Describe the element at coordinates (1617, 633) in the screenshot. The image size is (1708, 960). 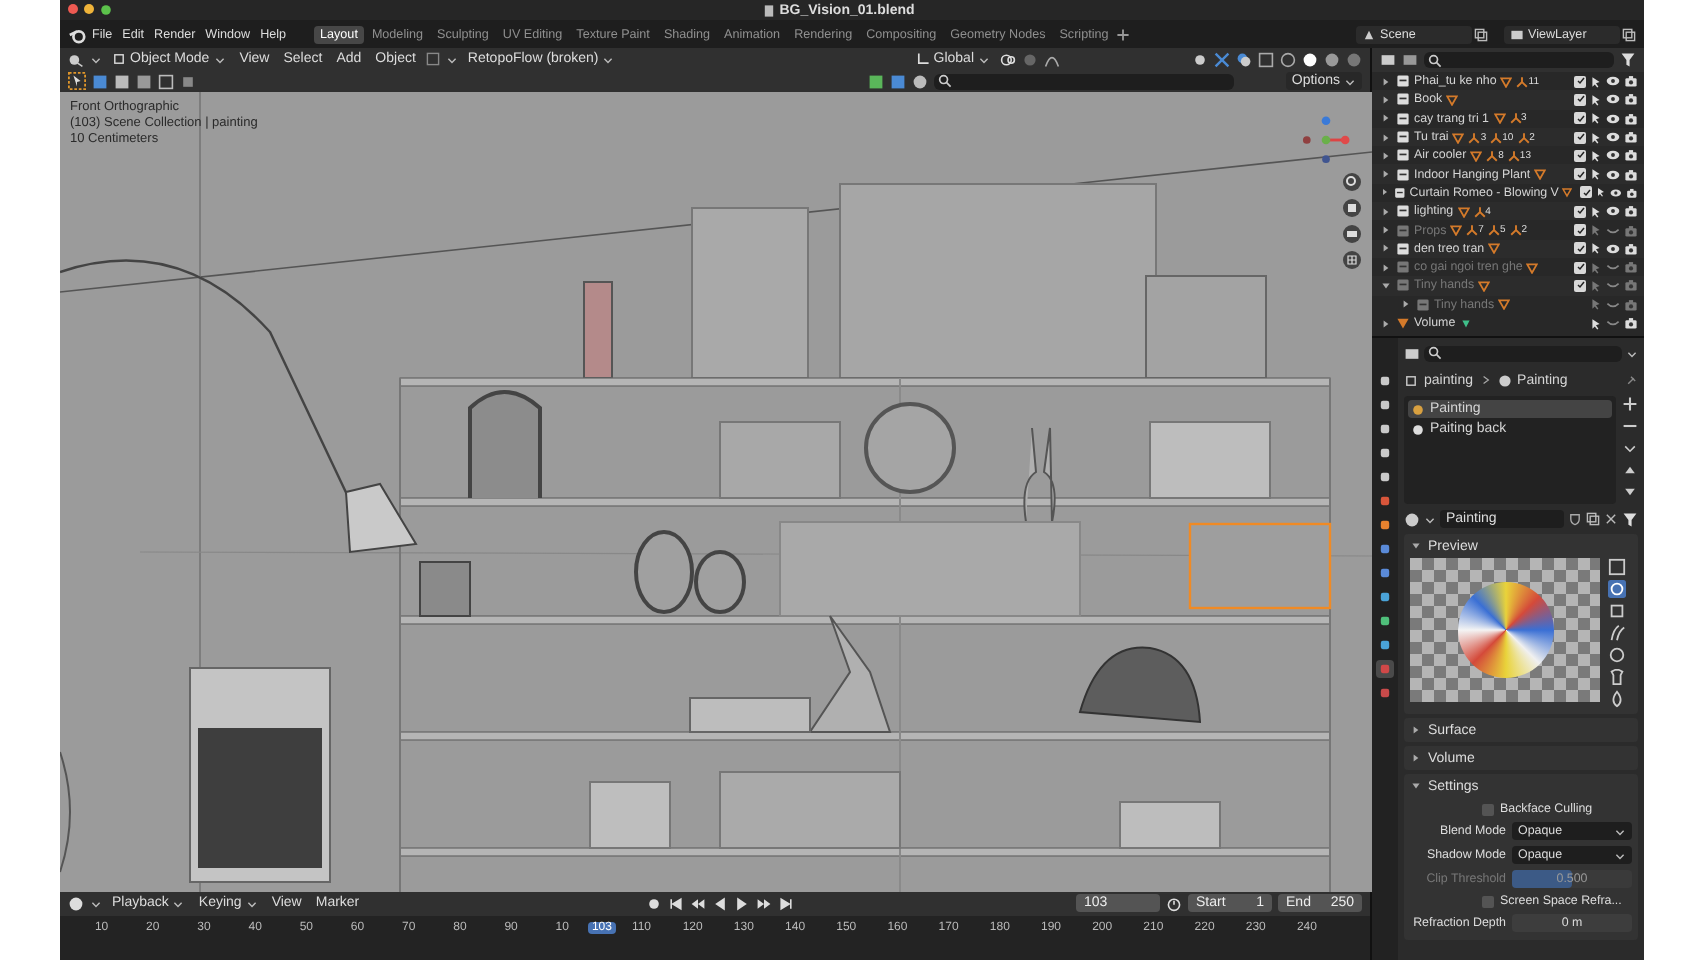
I see `hair-preview-icon` at that location.